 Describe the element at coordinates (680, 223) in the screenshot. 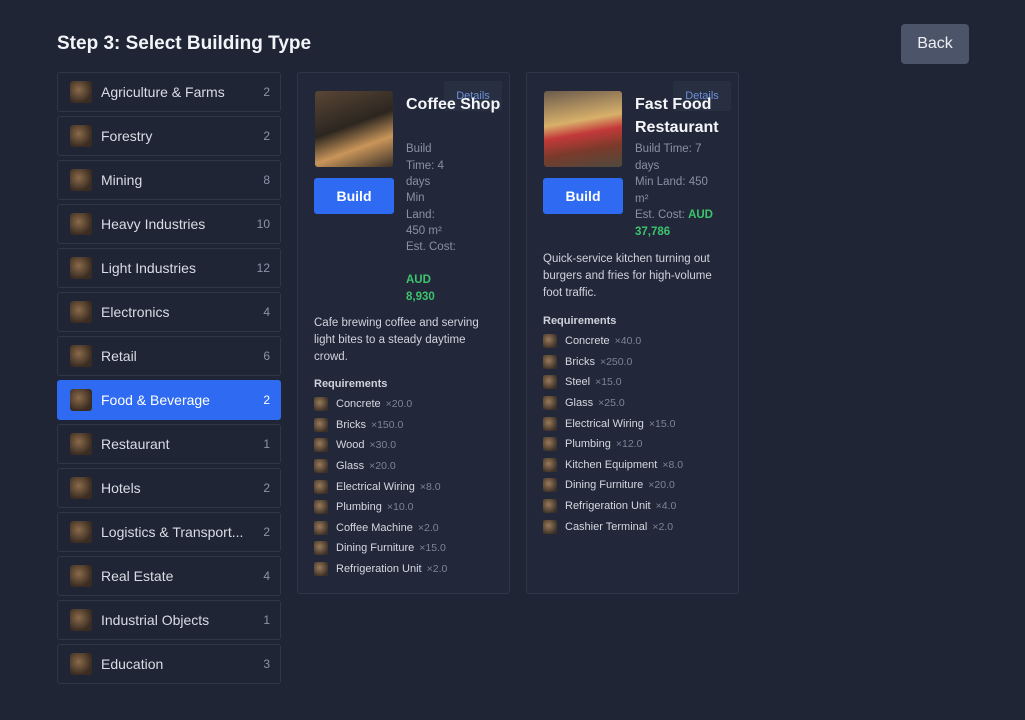

I see `est-cost: Est. Cost: AUD 37,786` at that location.